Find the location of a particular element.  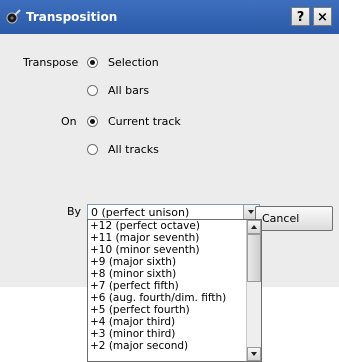

guitar-icon is located at coordinates (13, 16).